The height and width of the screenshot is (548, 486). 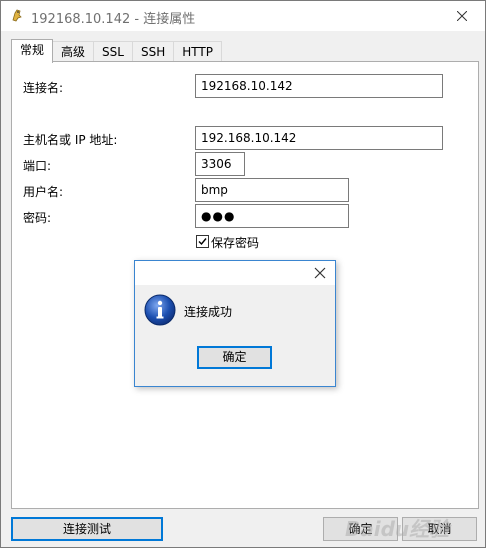 I want to click on connection-name-label: 连接名:, so click(x=43, y=88).